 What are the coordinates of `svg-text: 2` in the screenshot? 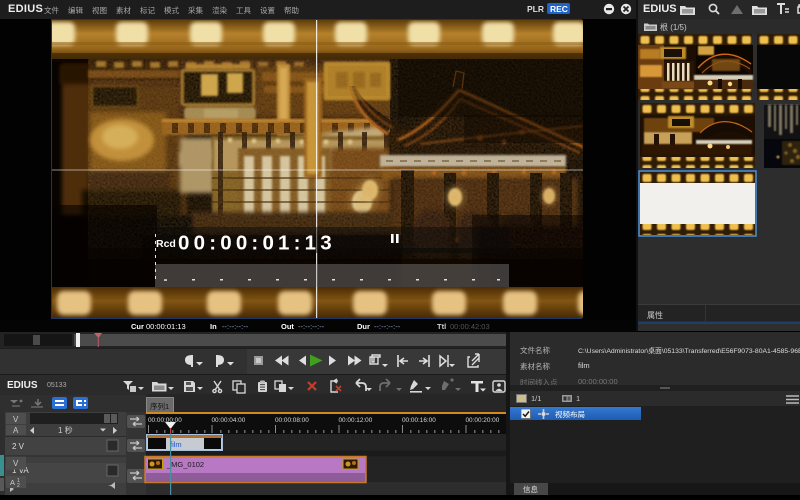 It's located at (18, 486).